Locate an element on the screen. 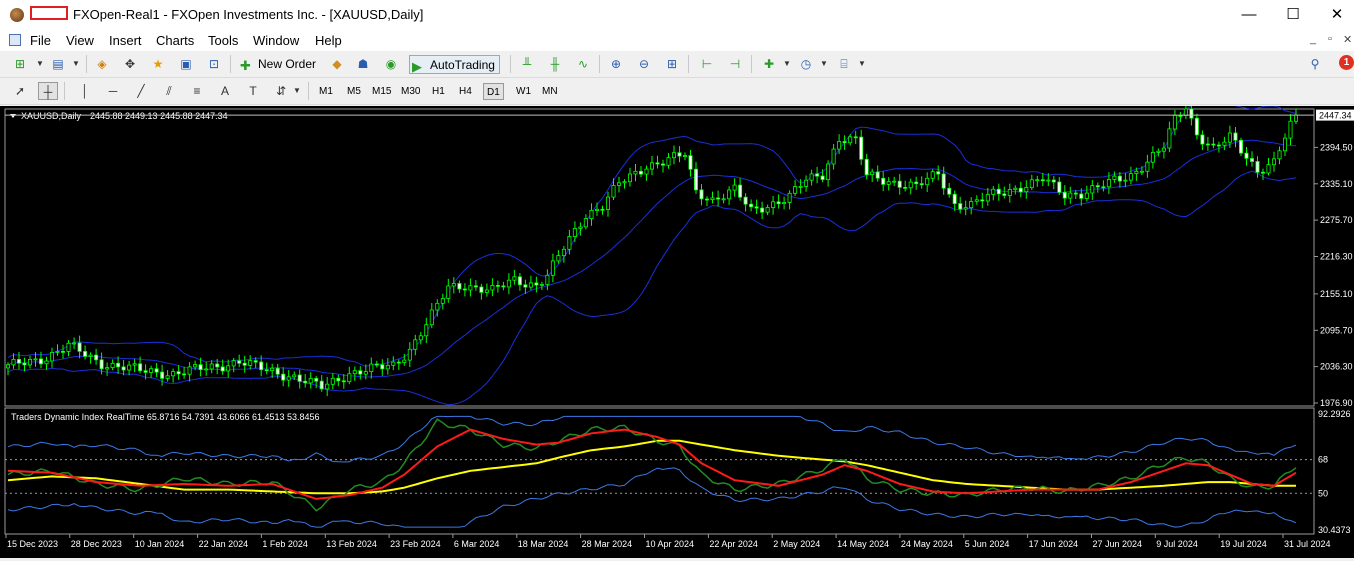  menu-insert: Insert is located at coordinates (125, 40).